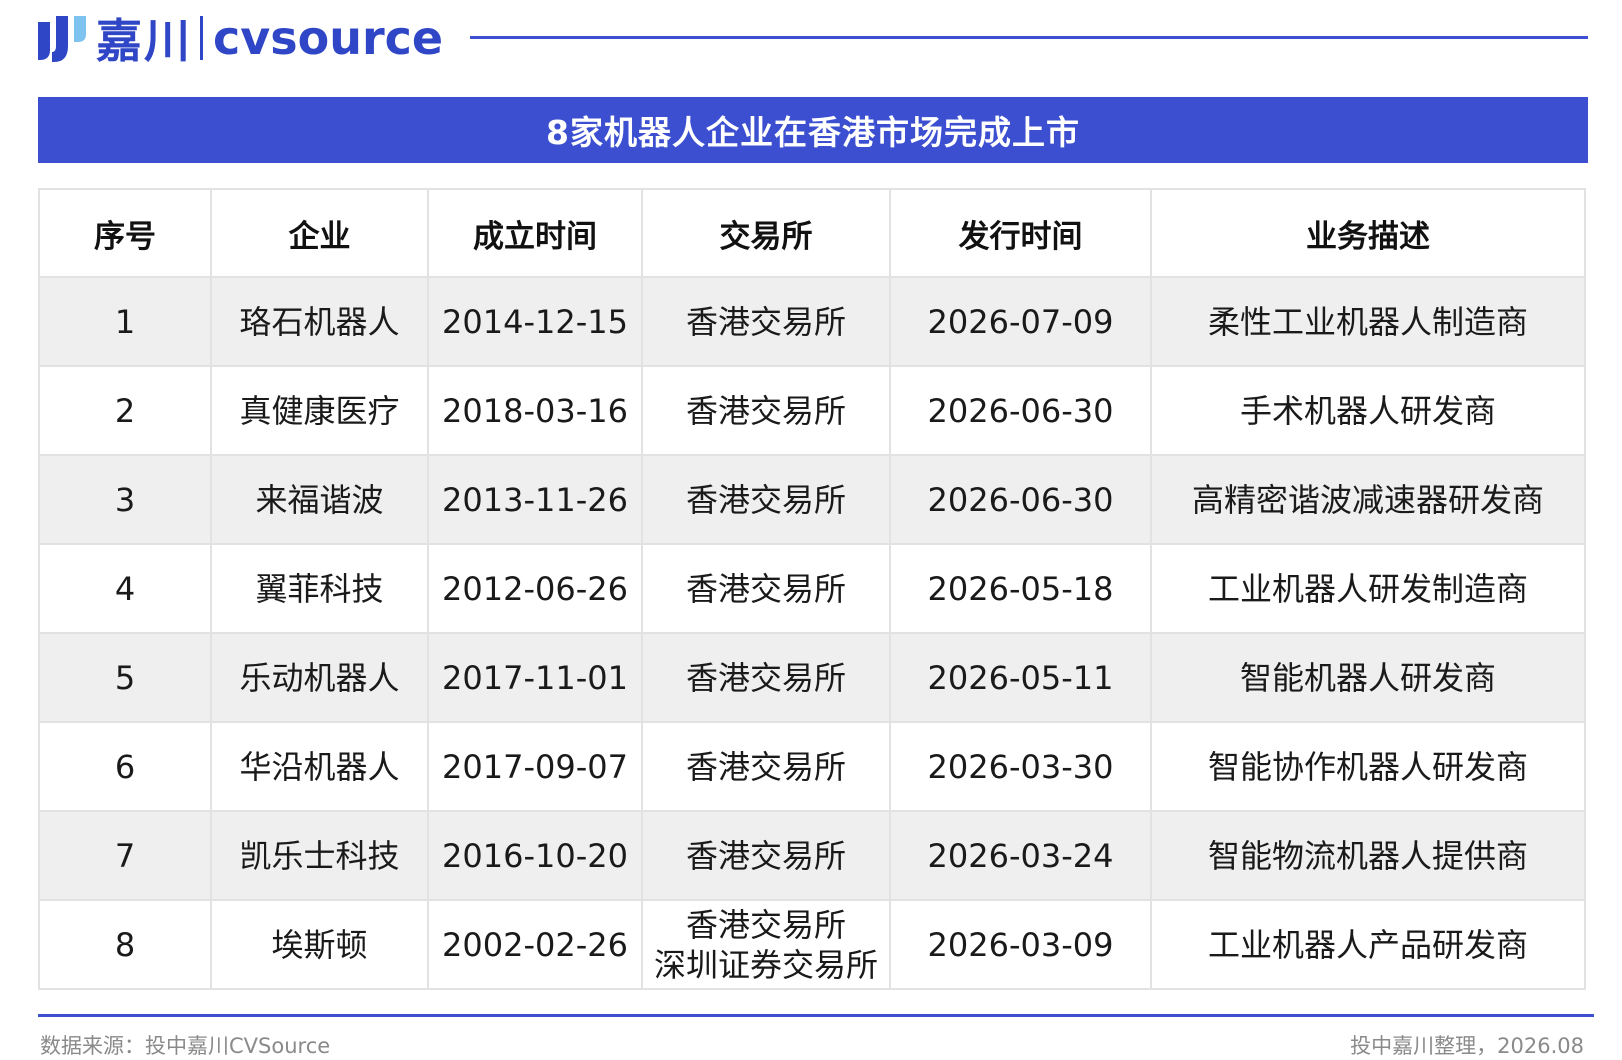 This screenshot has height=1060, width=1622. I want to click on cell-company: 真健康医疗, so click(319, 410).